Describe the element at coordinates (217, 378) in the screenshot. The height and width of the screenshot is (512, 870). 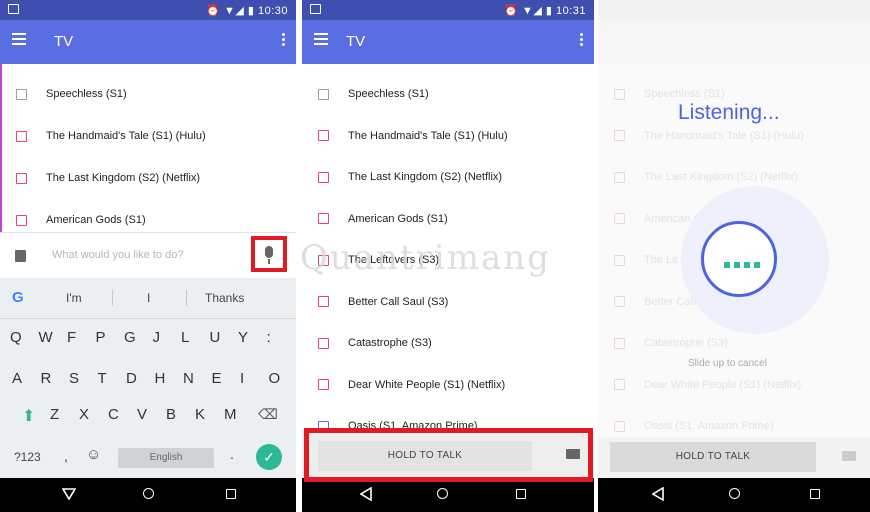
I see `key-e: E` at that location.